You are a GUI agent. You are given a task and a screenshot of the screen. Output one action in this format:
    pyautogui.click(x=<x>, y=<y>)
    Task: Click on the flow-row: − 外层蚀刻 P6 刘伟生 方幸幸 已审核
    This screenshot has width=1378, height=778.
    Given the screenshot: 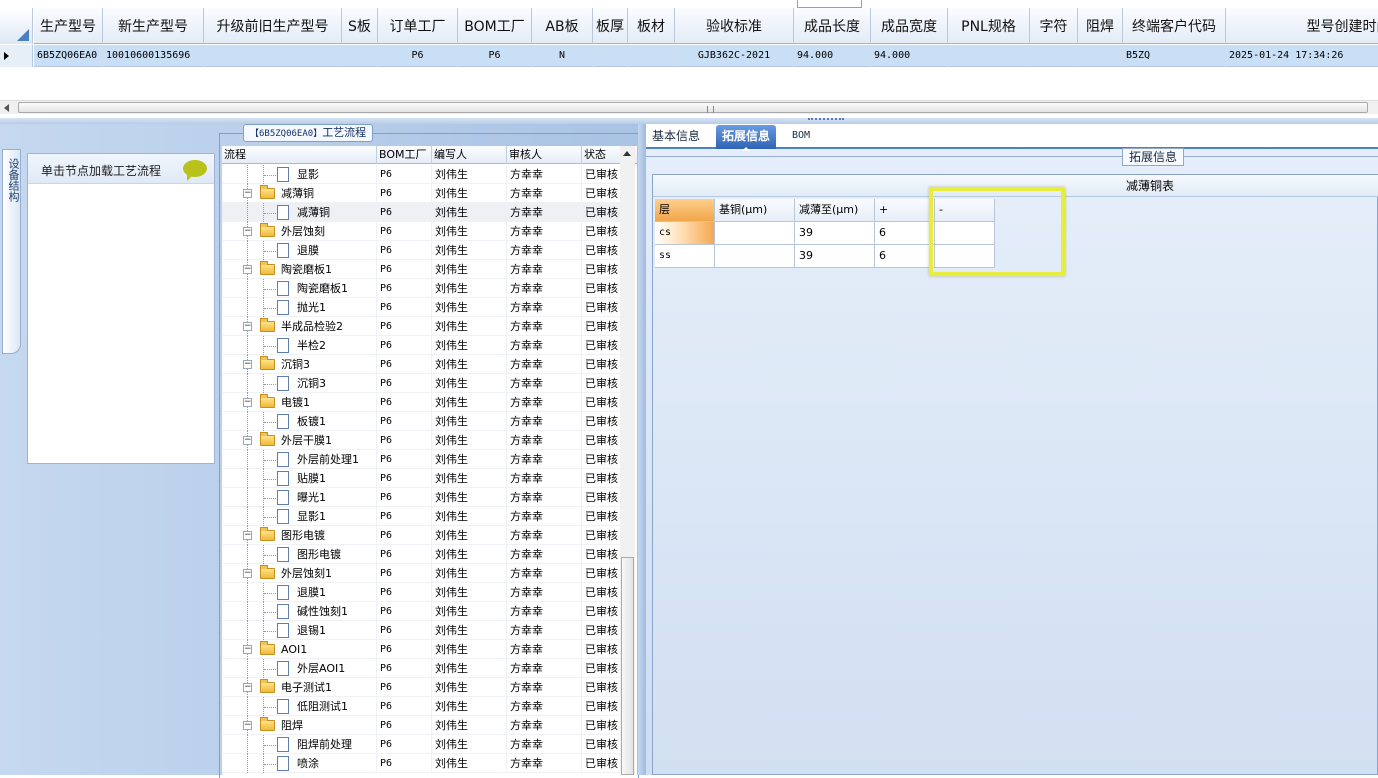 What is the action you would take?
    pyautogui.click(x=422, y=231)
    